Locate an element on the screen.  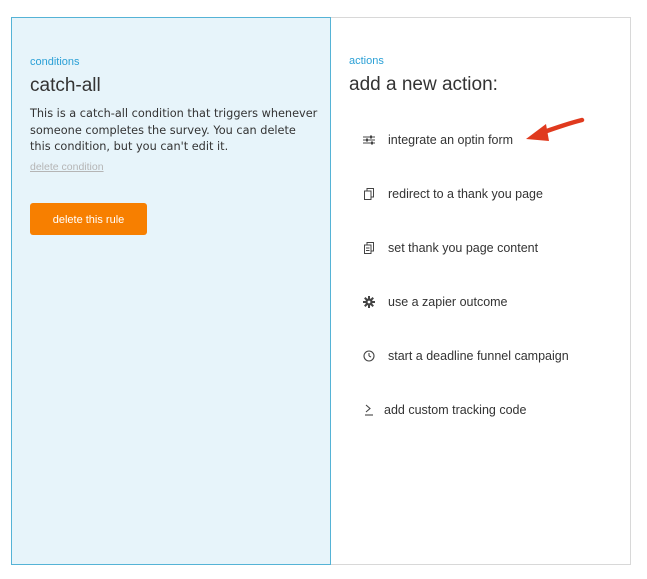
action-label: set thank you page content is located at coordinates (463, 248).